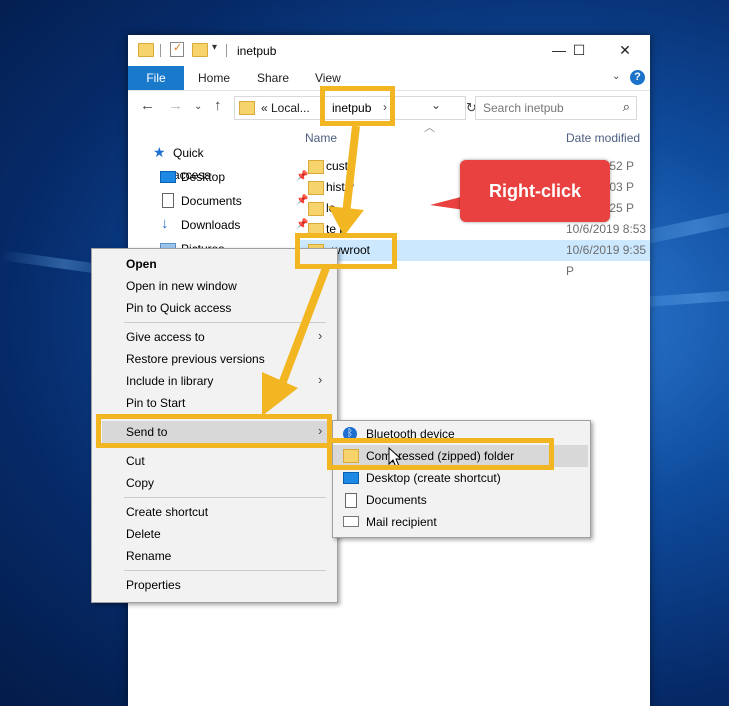  Describe the element at coordinates (523, 108) in the screenshot. I see `search-input: Search inetpub` at that location.